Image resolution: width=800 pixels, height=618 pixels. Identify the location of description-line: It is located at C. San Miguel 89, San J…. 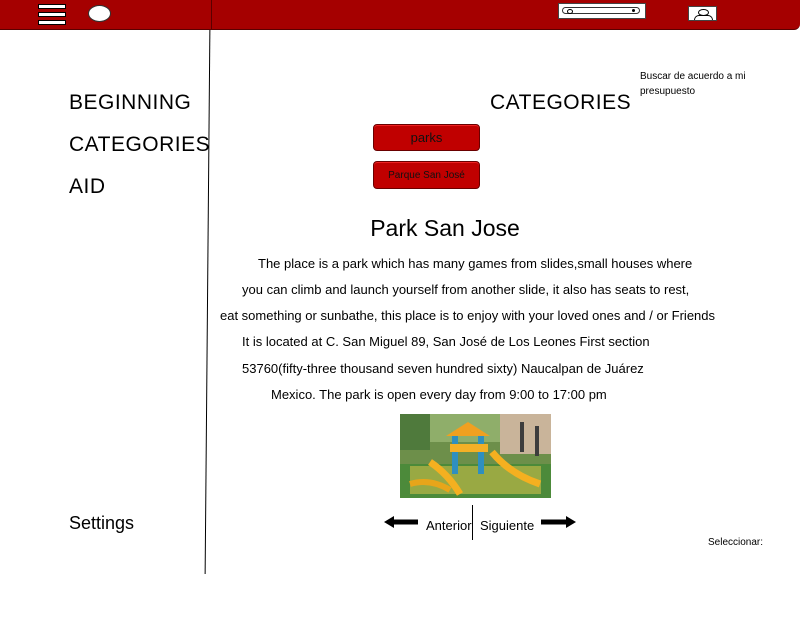
(446, 341).